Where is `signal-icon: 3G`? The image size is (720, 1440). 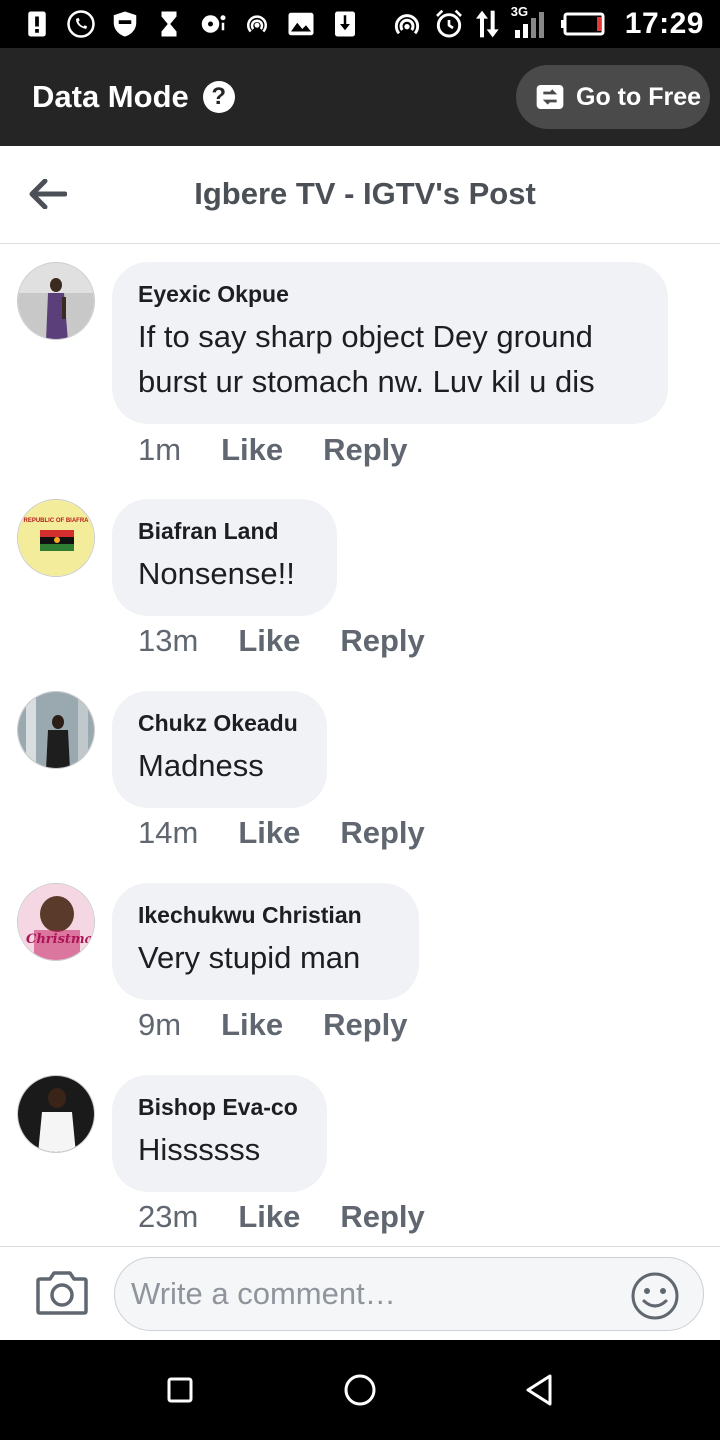 signal-icon: 3G is located at coordinates (531, 22).